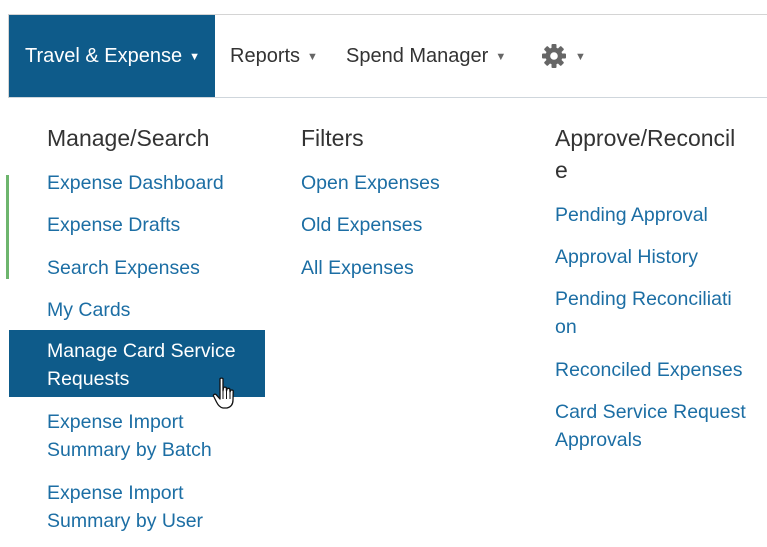 The image size is (767, 547). What do you see at coordinates (147, 436) in the screenshot?
I see `menu-link-expense-import-summary-batch: Expense Import Summary by Batch` at bounding box center [147, 436].